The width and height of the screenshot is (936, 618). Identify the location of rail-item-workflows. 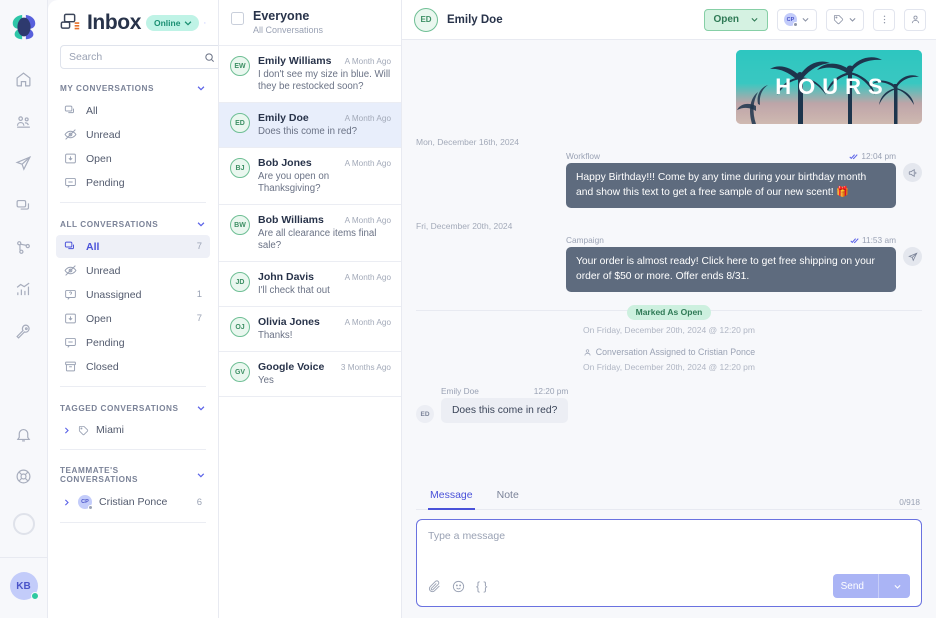
(24, 247).